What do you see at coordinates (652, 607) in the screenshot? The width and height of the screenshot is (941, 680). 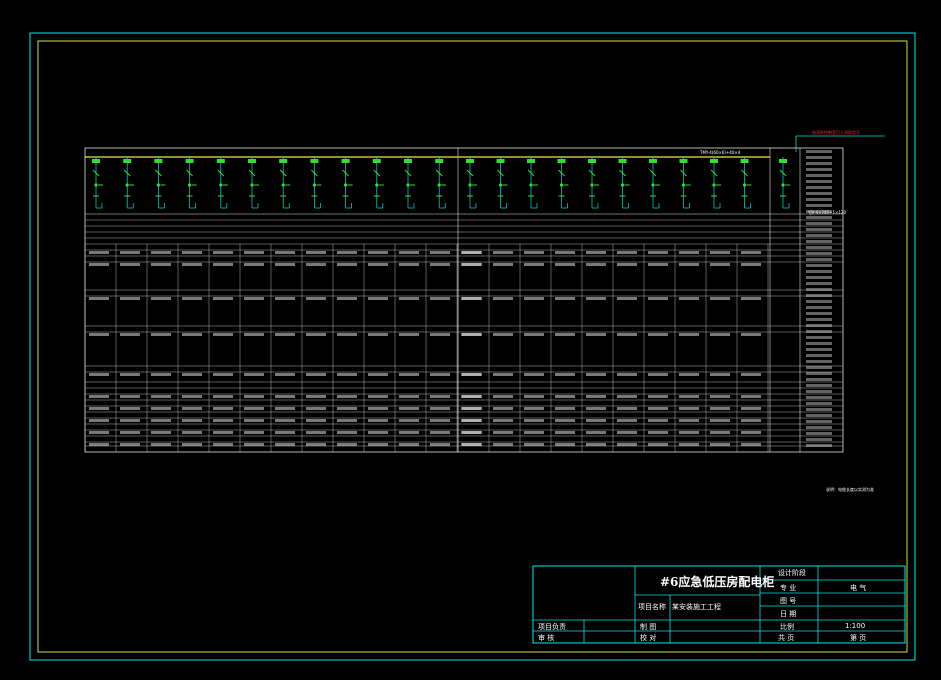 I see `project-name-label: 项目名称` at bounding box center [652, 607].